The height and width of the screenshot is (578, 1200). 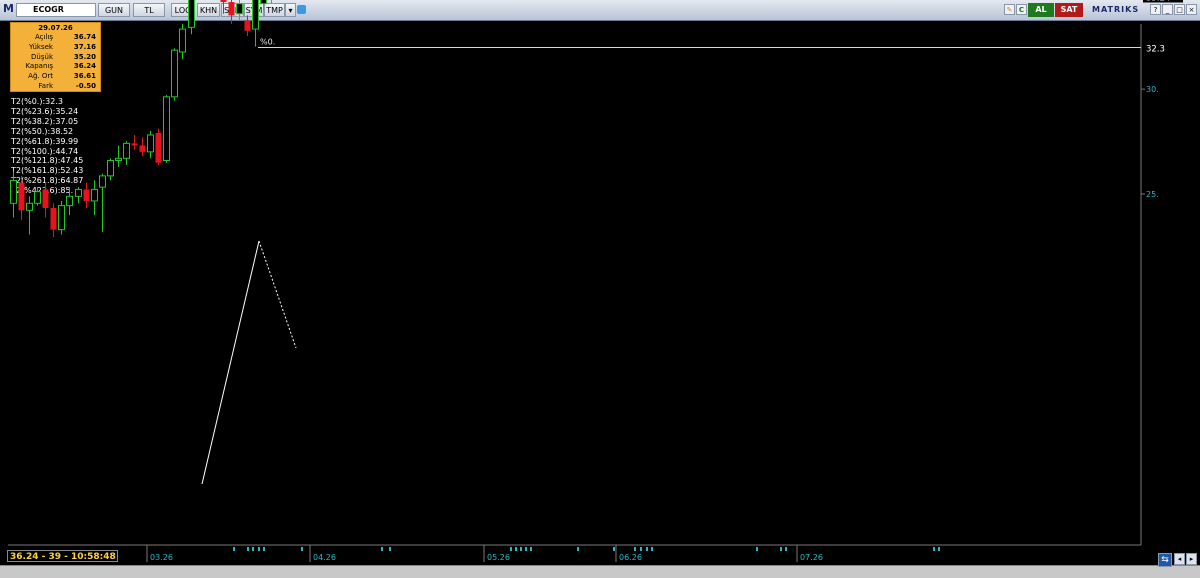 I want to click on fib-price-label: 32.3, so click(x=1155, y=50).